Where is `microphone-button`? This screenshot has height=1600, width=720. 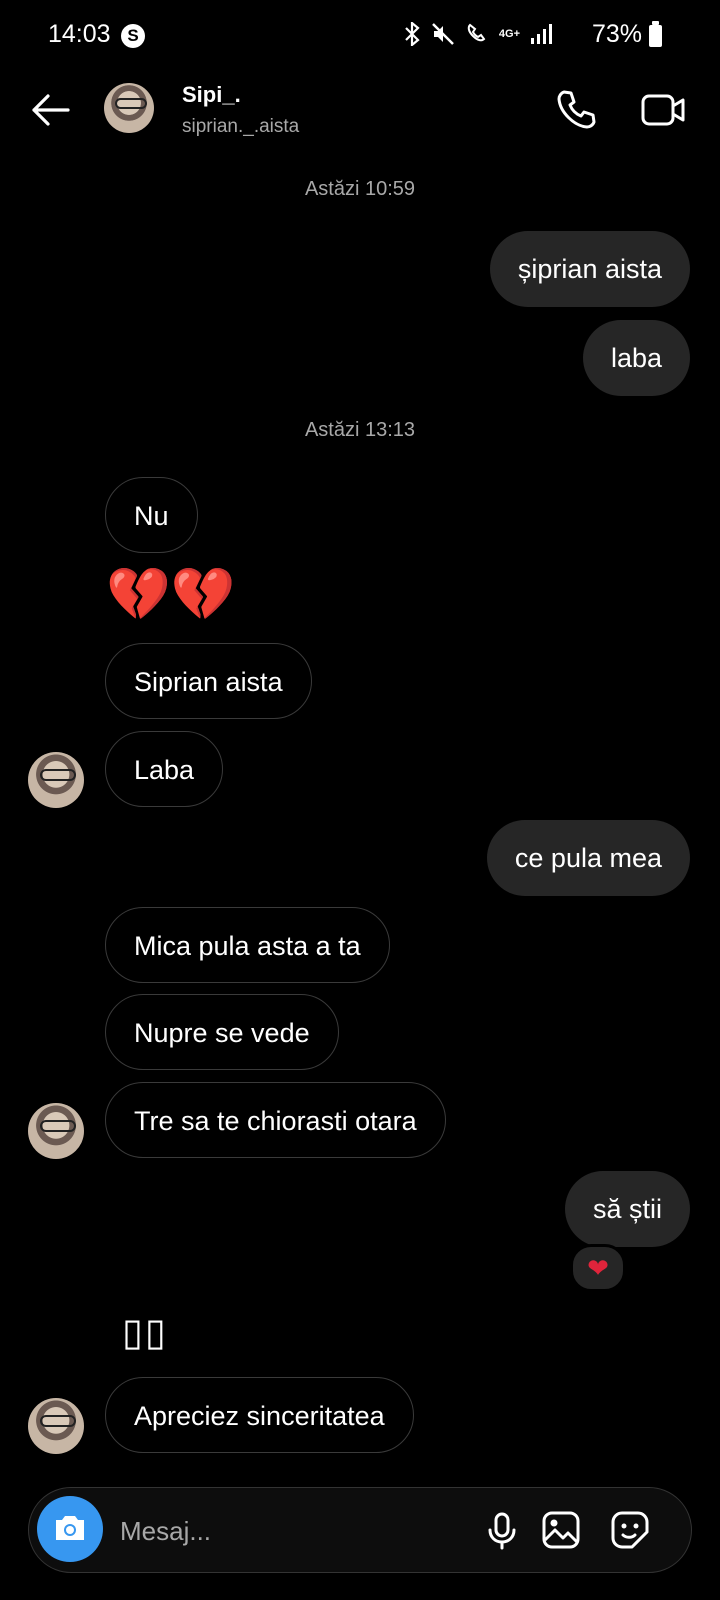
microphone-button is located at coordinates (502, 1530).